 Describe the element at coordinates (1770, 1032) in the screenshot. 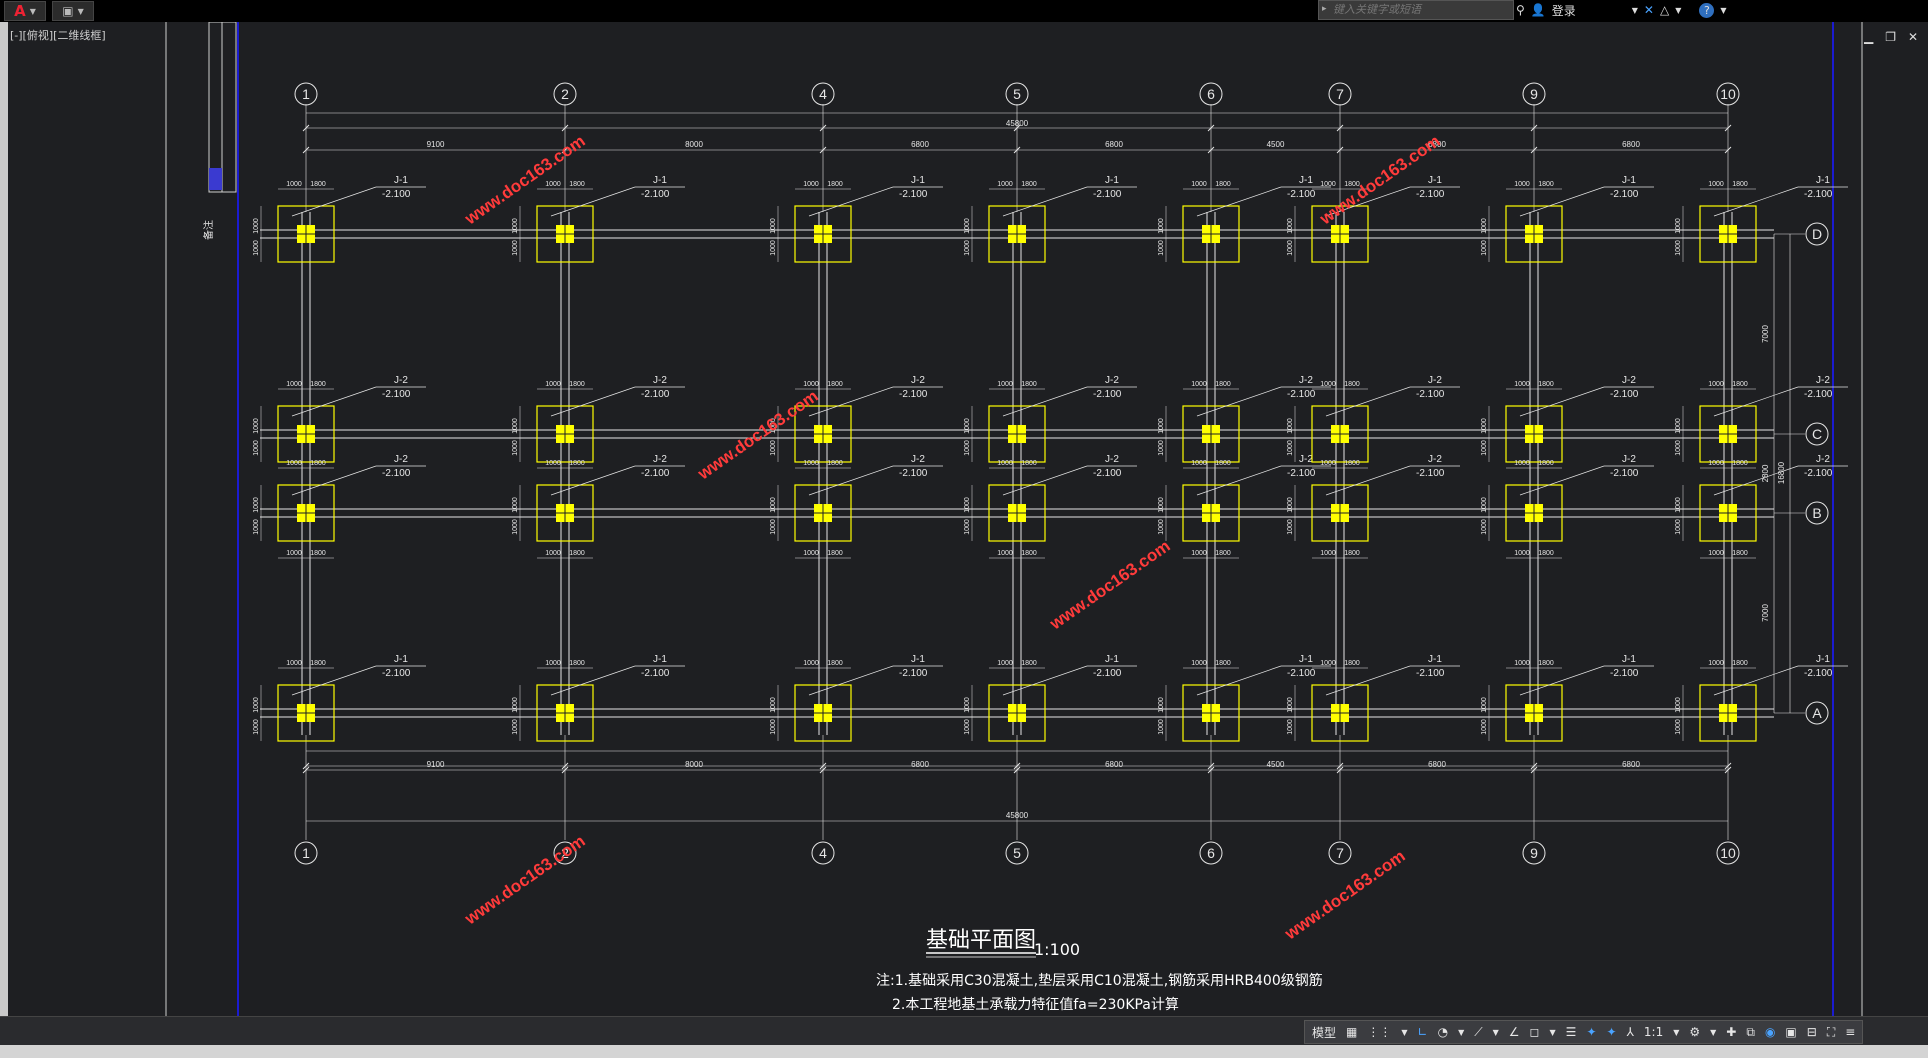

I see `hardware-acceleration-icon: ◉` at that location.